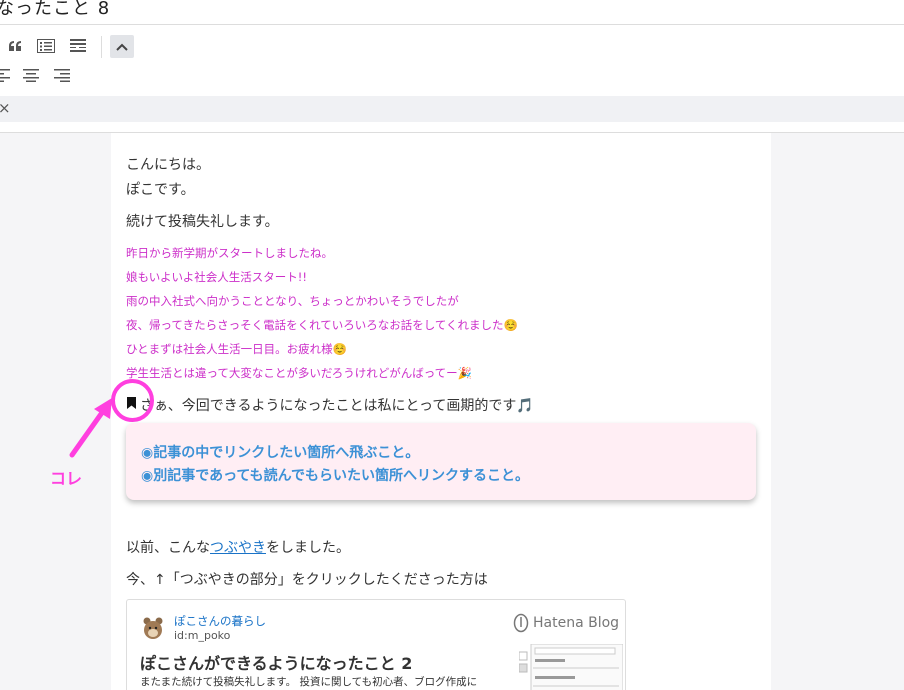 The image size is (904, 690). What do you see at coordinates (15, 46) in the screenshot?
I see `quote-icon` at bounding box center [15, 46].